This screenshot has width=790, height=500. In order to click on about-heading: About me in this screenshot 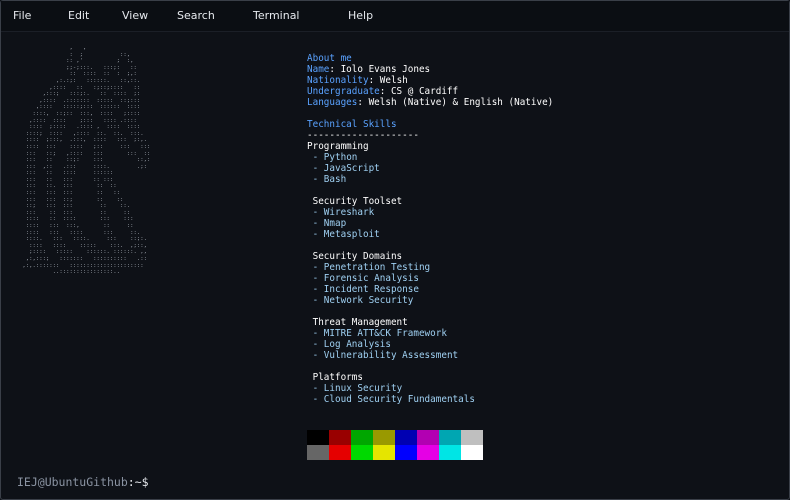, I will do `click(329, 58)`.